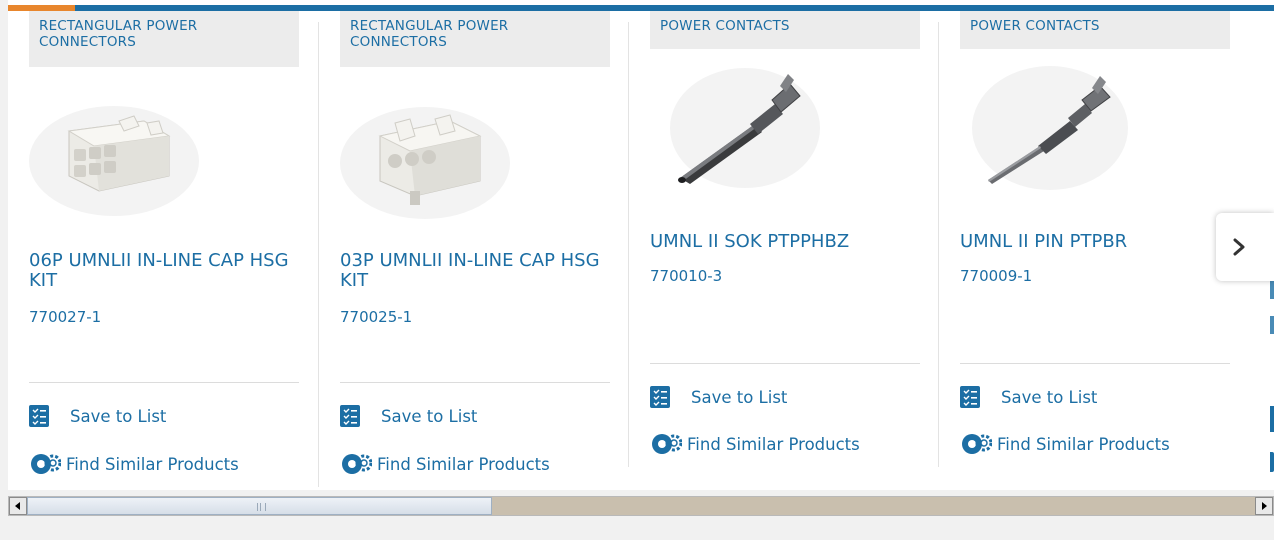 Image resolution: width=1274 pixels, height=540 pixels. I want to click on product-title: UMNL II SOK PTPPHBZ, so click(785, 242).